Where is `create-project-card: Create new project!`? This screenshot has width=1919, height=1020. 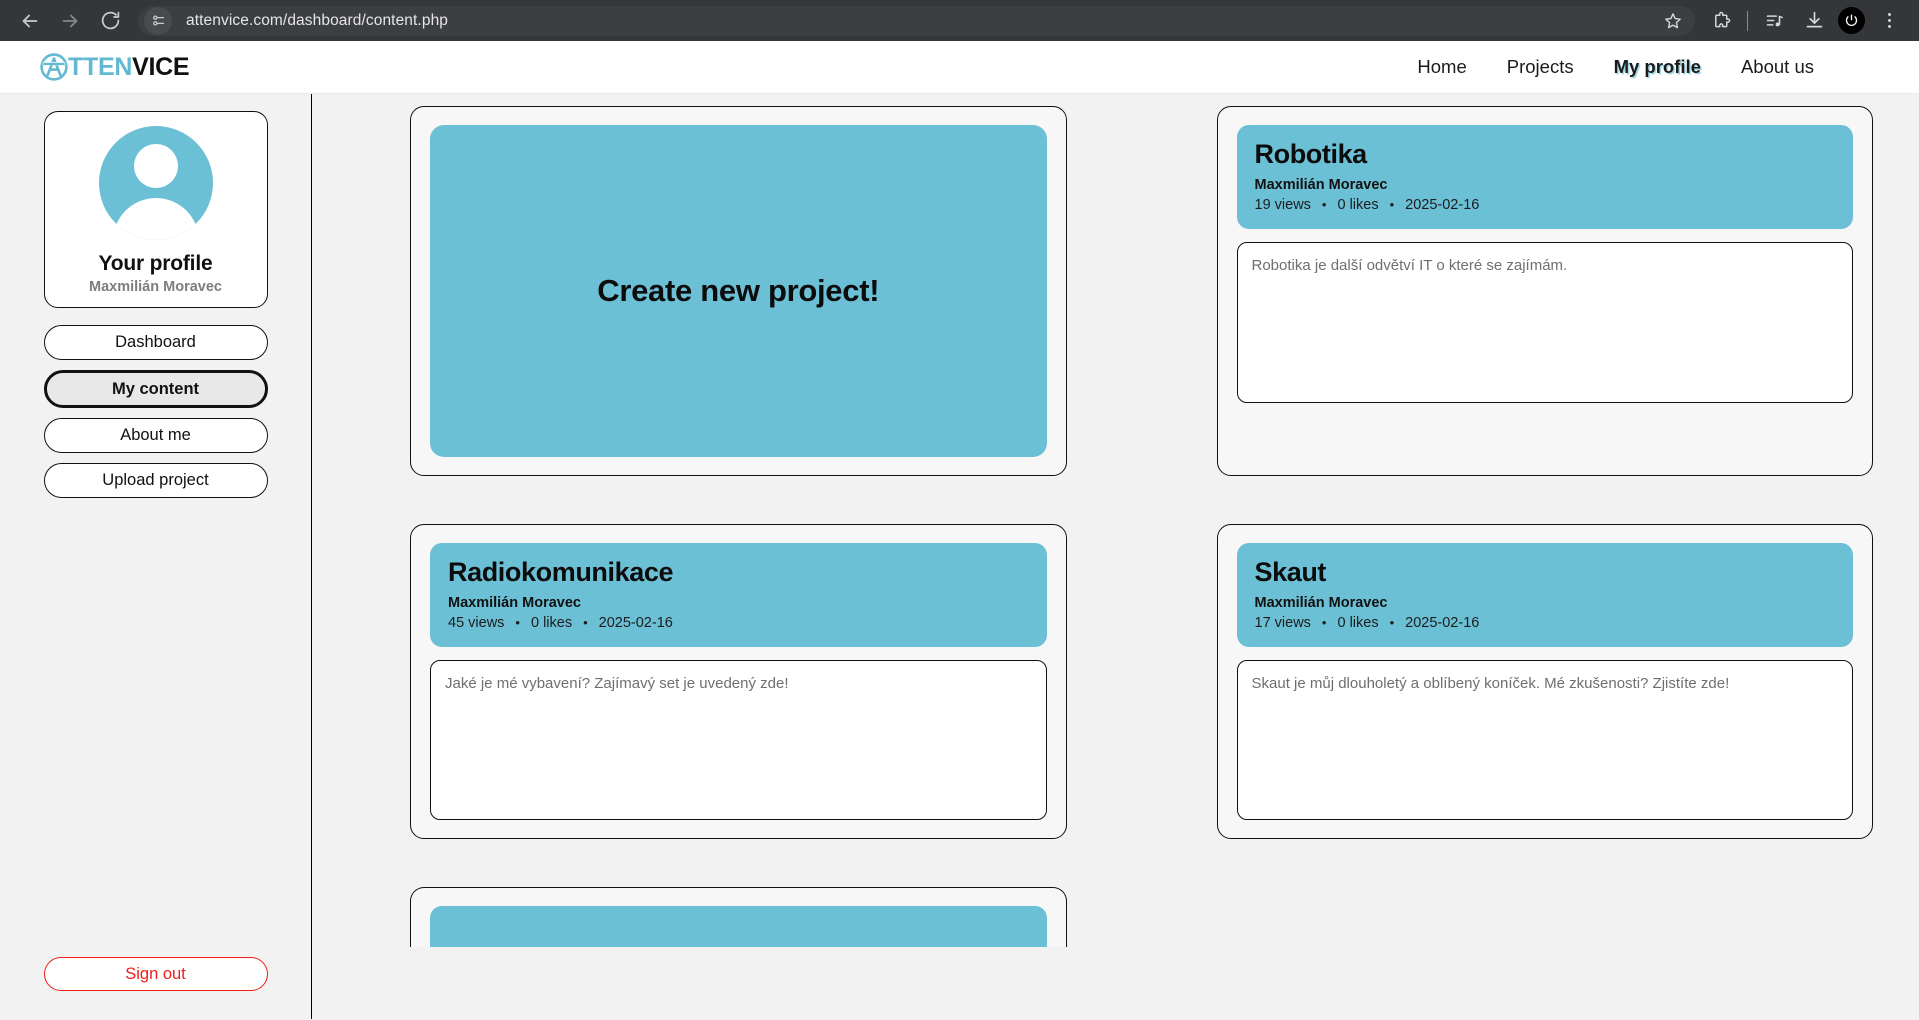 create-project-card: Create new project! is located at coordinates (738, 291).